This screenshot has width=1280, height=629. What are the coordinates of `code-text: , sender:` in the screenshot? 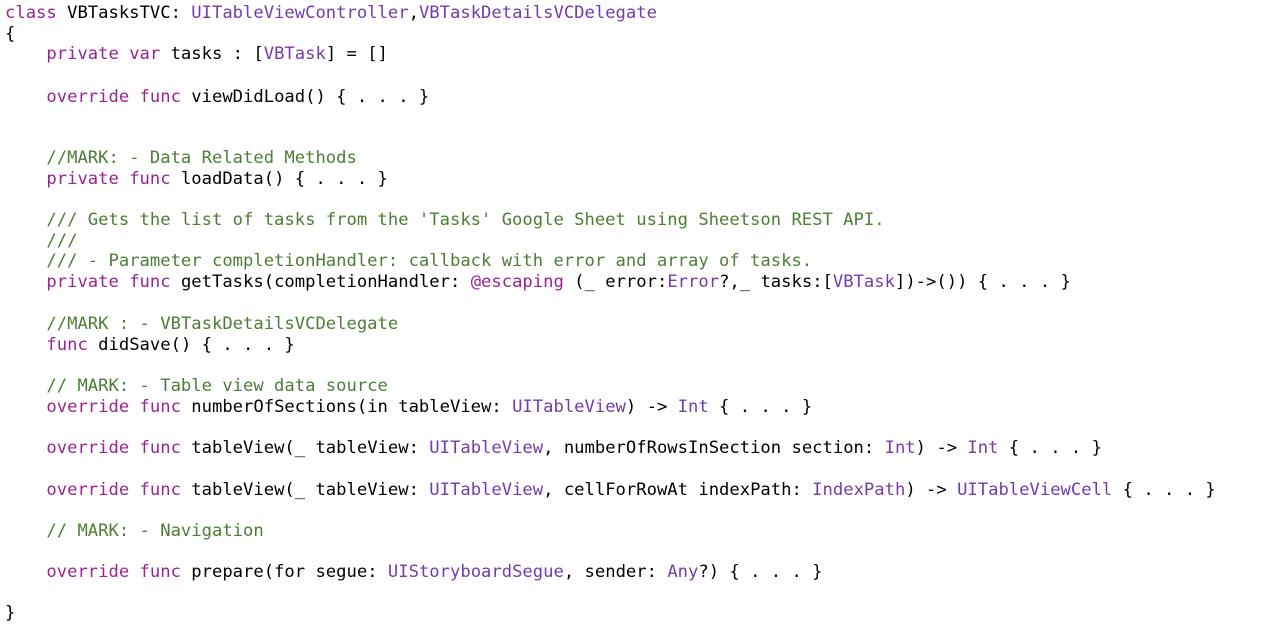 It's located at (615, 572).